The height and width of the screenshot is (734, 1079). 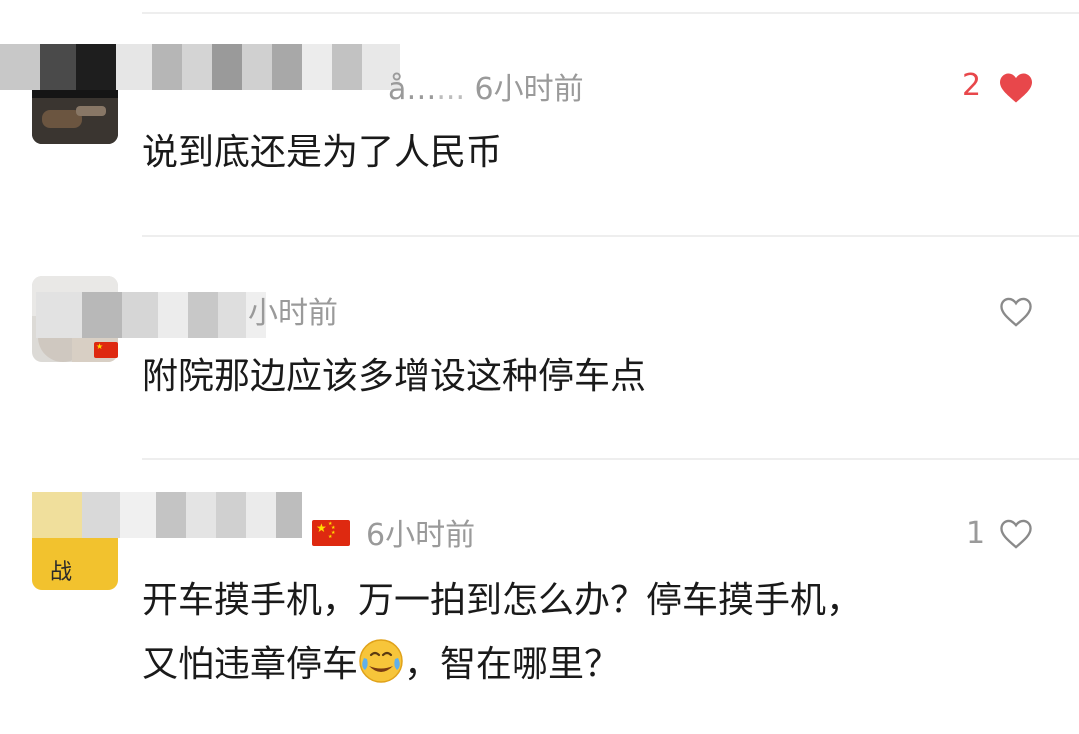 I want to click on heart-filled-icon, so click(x=1016, y=88).